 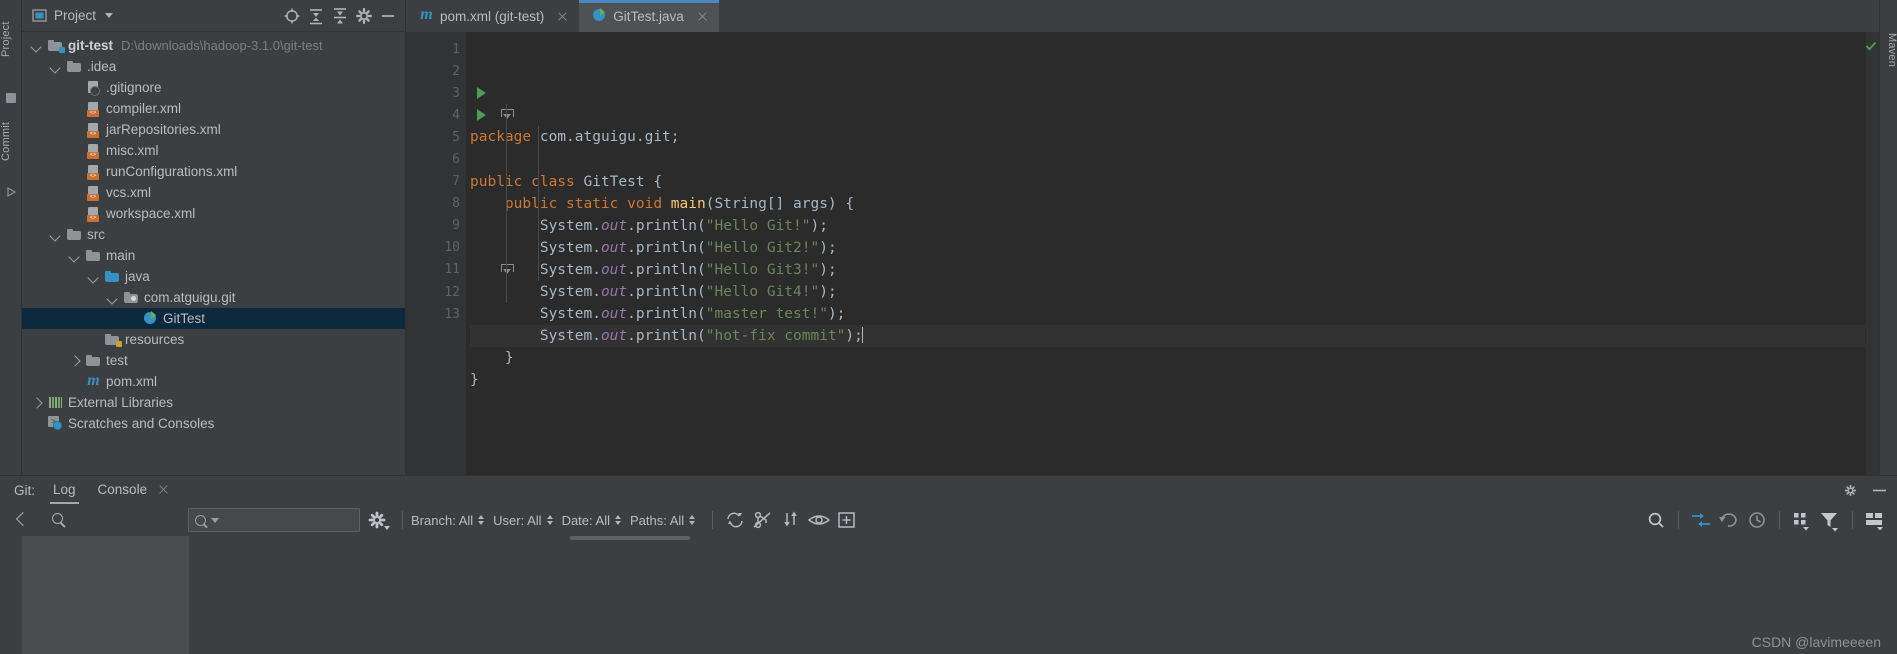 What do you see at coordinates (213, 360) in the screenshot?
I see `tree-item-test: test` at bounding box center [213, 360].